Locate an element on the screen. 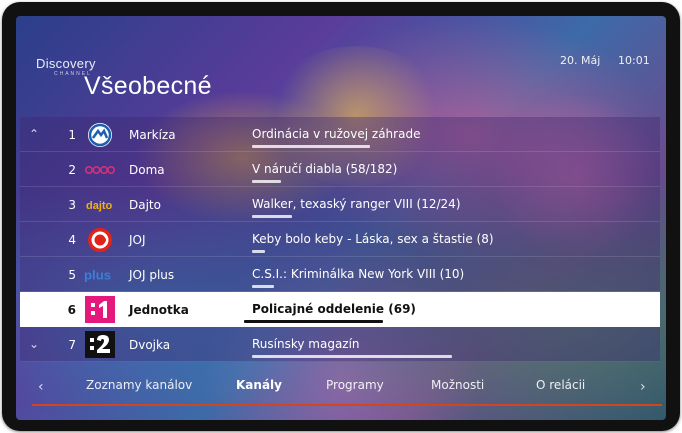 This screenshot has height=433, width=682. dajto-logo-icon: dajto is located at coordinates (100, 204).